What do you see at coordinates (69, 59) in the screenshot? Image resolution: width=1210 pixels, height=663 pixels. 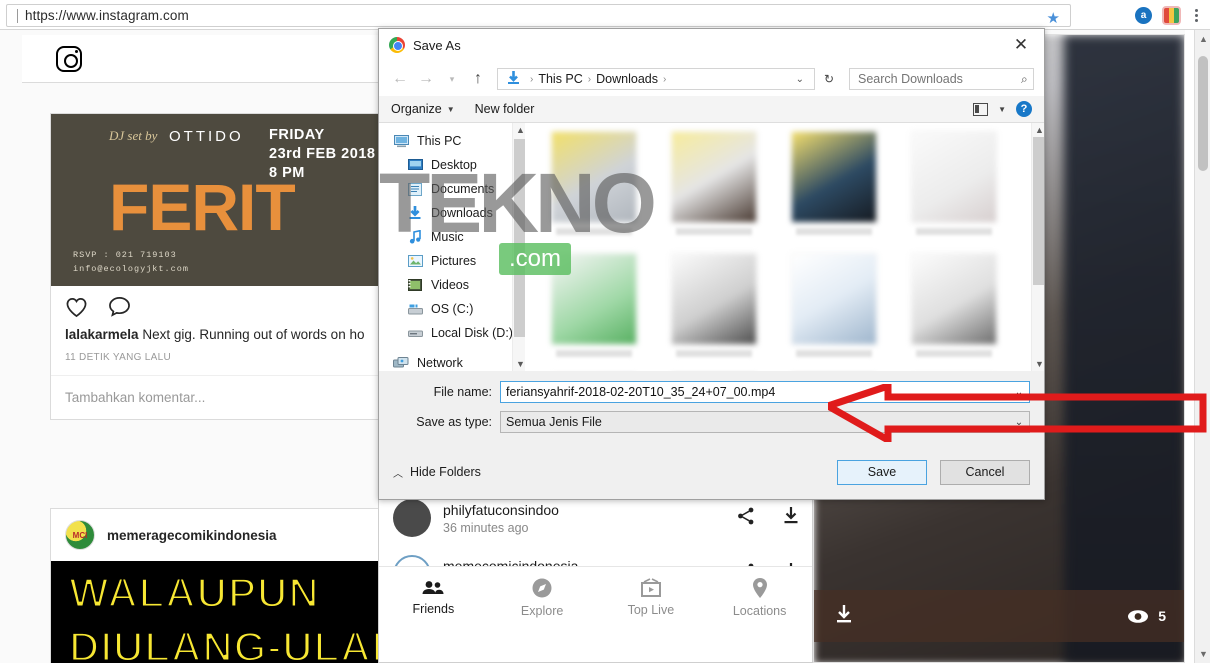 I see `instagram-logo-icon` at bounding box center [69, 59].